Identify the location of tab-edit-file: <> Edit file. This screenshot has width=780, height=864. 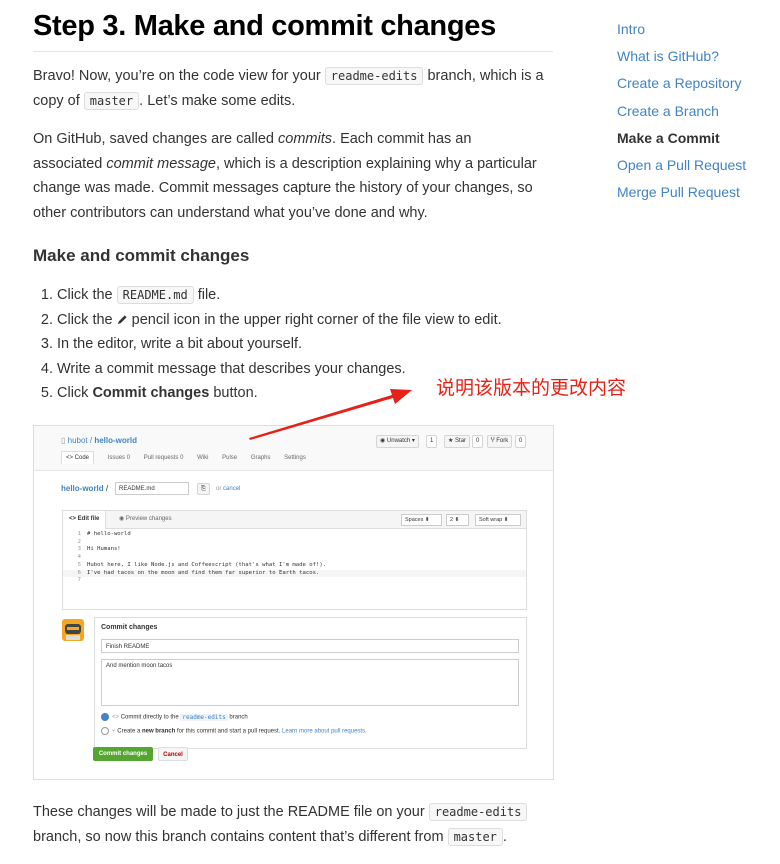
(85, 520).